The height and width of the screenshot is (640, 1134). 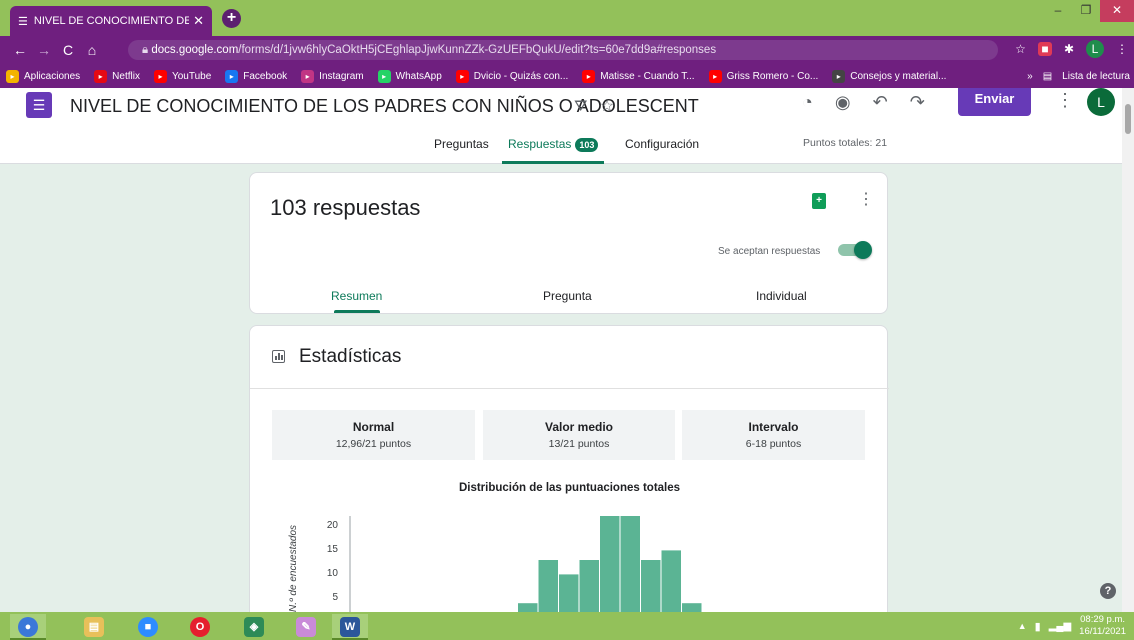 I want to click on bookmark-item: ▸ Netflix, so click(x=117, y=76).